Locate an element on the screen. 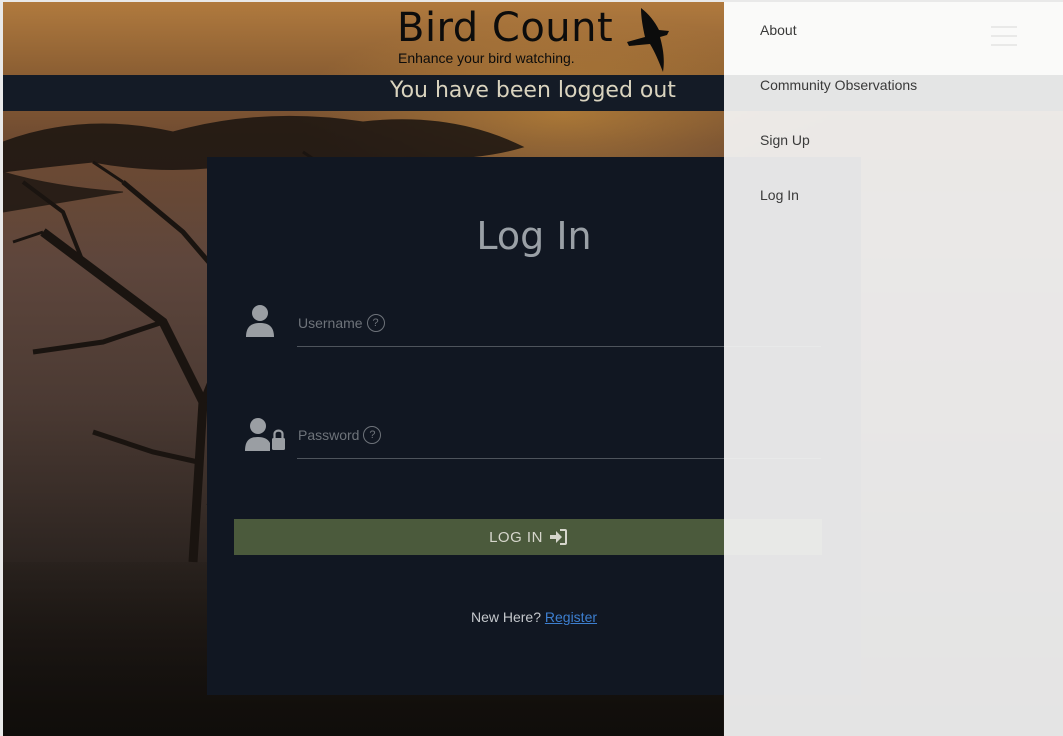 Image resolution: width=1063 pixels, height=736 pixels. user-icon is located at coordinates (260, 321).